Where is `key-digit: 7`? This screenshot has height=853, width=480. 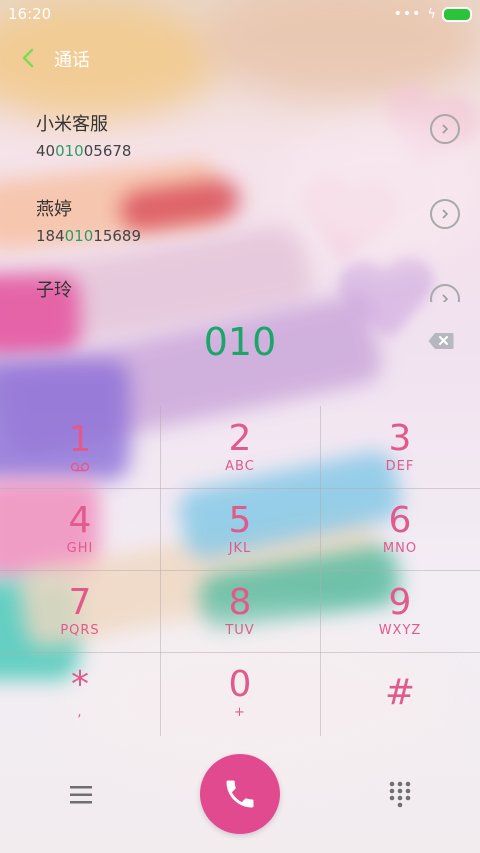 key-digit: 7 is located at coordinates (80, 602).